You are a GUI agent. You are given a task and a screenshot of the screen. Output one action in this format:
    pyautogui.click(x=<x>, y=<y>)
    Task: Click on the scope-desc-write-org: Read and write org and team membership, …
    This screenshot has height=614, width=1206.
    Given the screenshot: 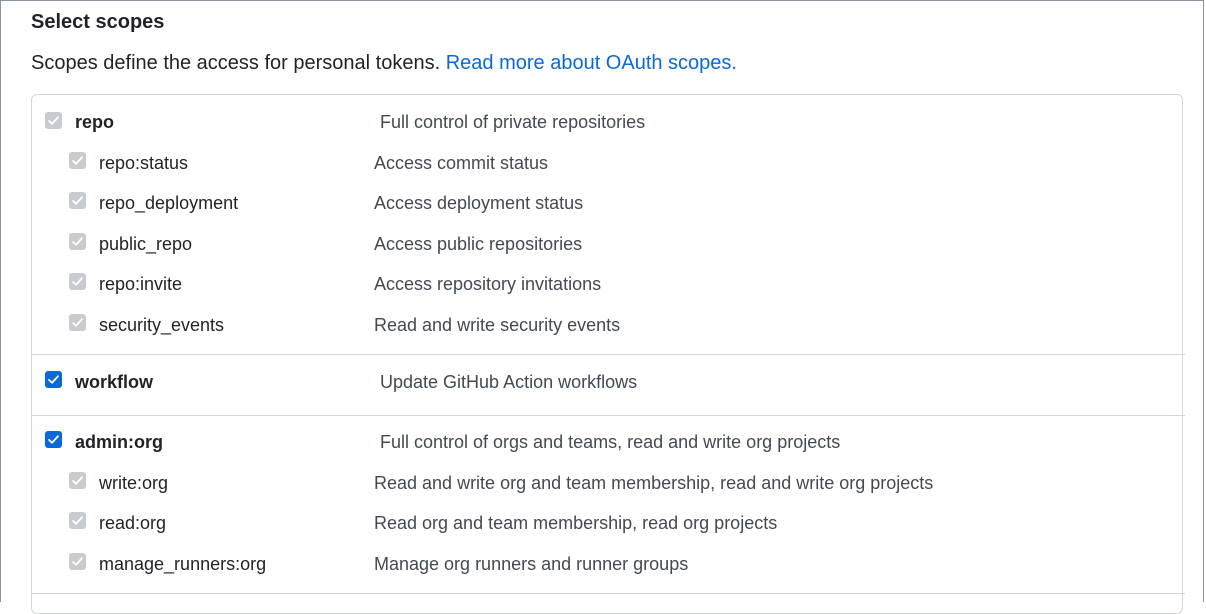 What is the action you would take?
    pyautogui.click(x=654, y=483)
    